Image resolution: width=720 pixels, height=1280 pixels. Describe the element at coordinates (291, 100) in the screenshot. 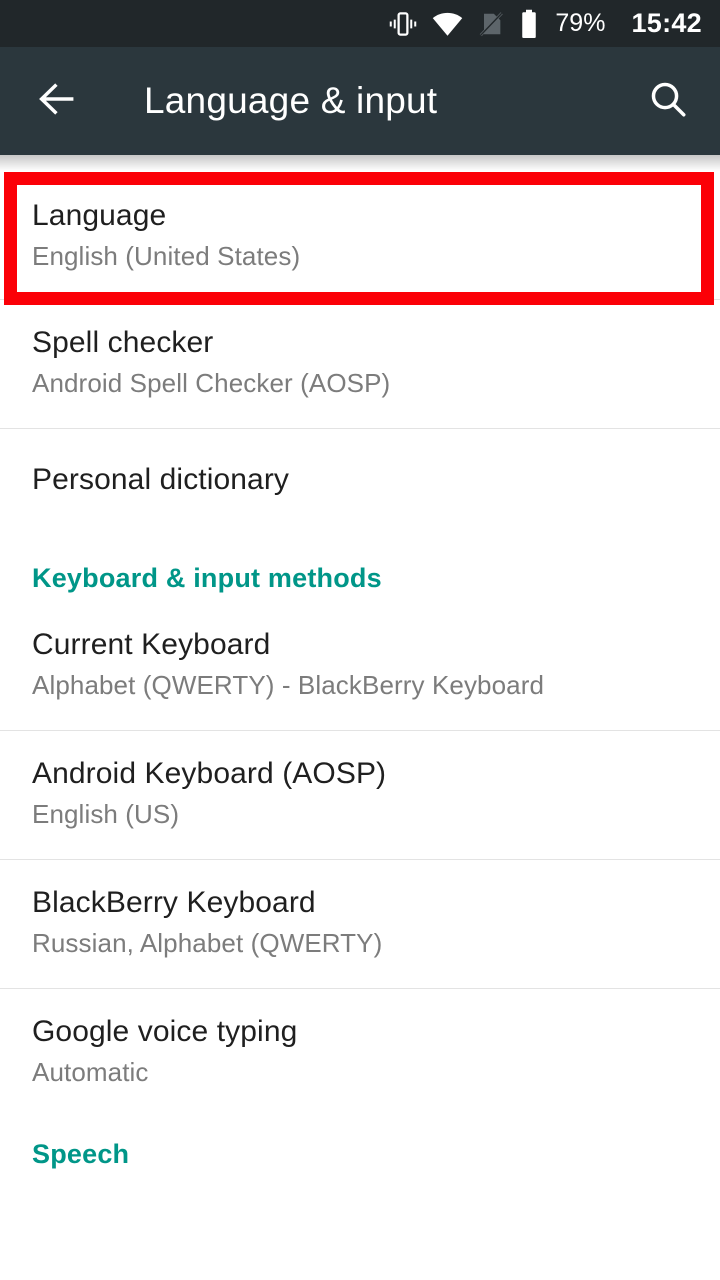

I see `page-title: Language & input` at that location.